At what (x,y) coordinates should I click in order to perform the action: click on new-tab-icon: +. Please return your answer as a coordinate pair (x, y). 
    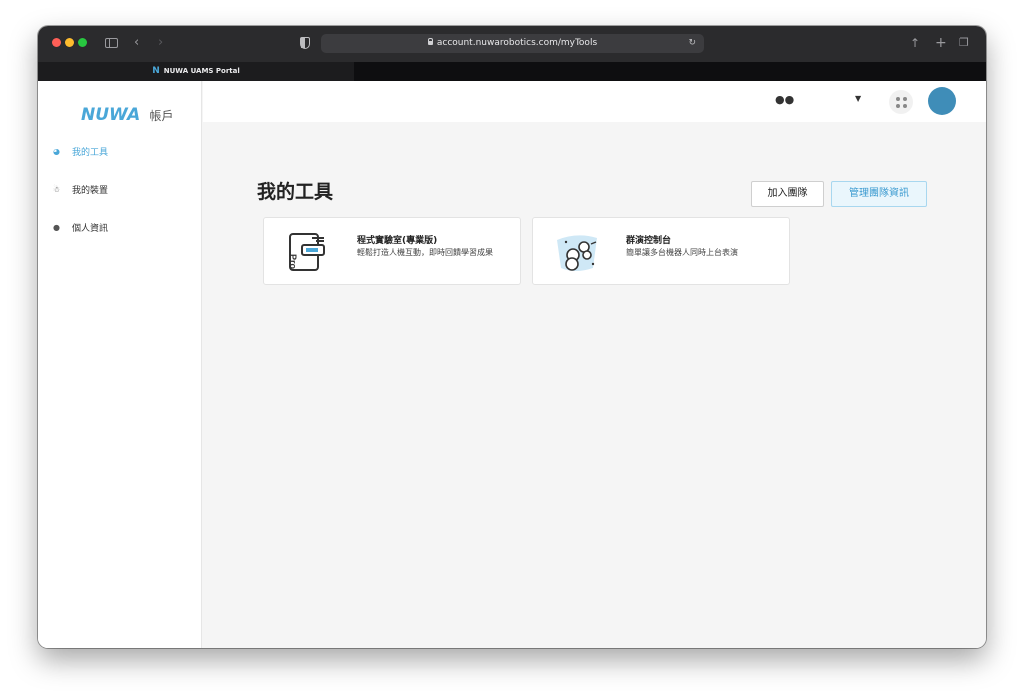
    Looking at the image, I should click on (941, 43).